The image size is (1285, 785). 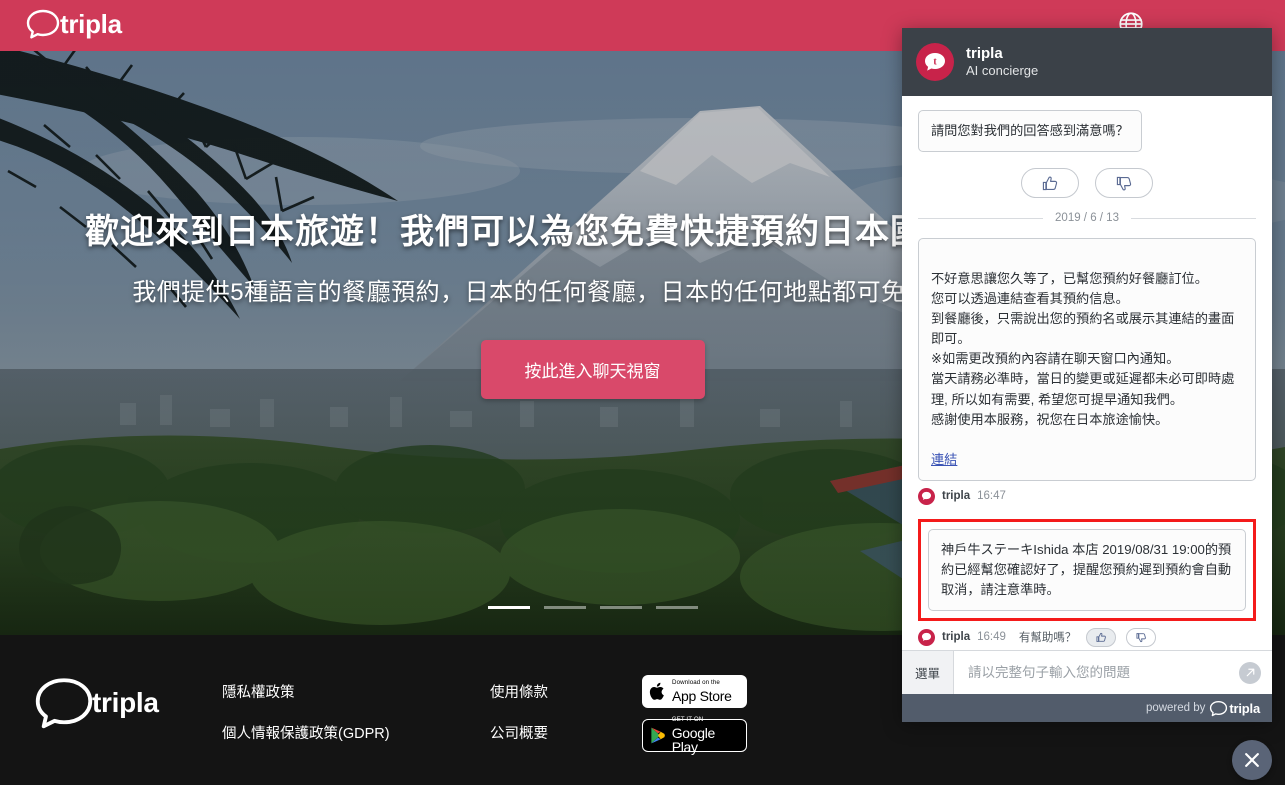 What do you see at coordinates (356, 691) in the screenshot?
I see `footer-link-privacy-policy: 隱私權政策` at bounding box center [356, 691].